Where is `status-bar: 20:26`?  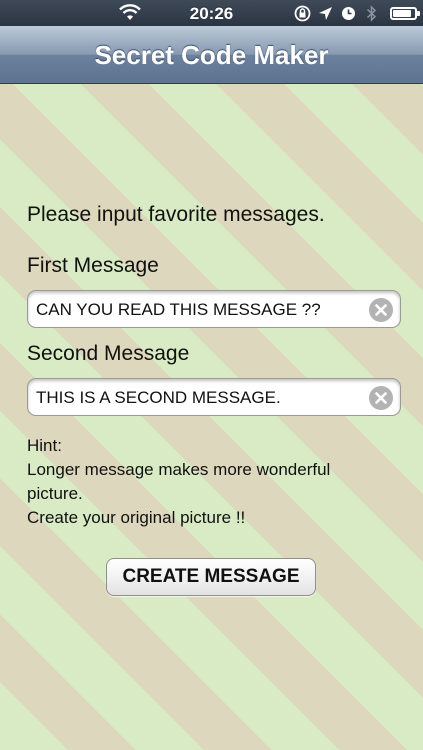
status-bar: 20:26 is located at coordinates (211, 13).